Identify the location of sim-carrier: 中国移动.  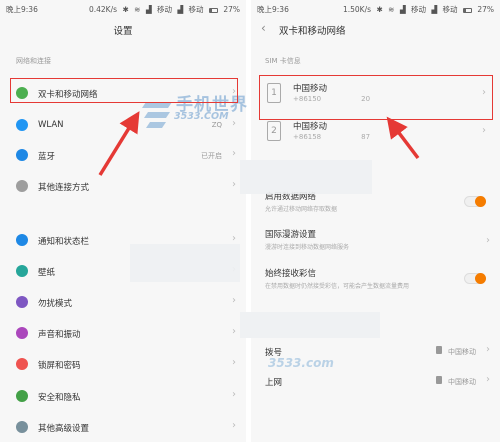
(310, 127).